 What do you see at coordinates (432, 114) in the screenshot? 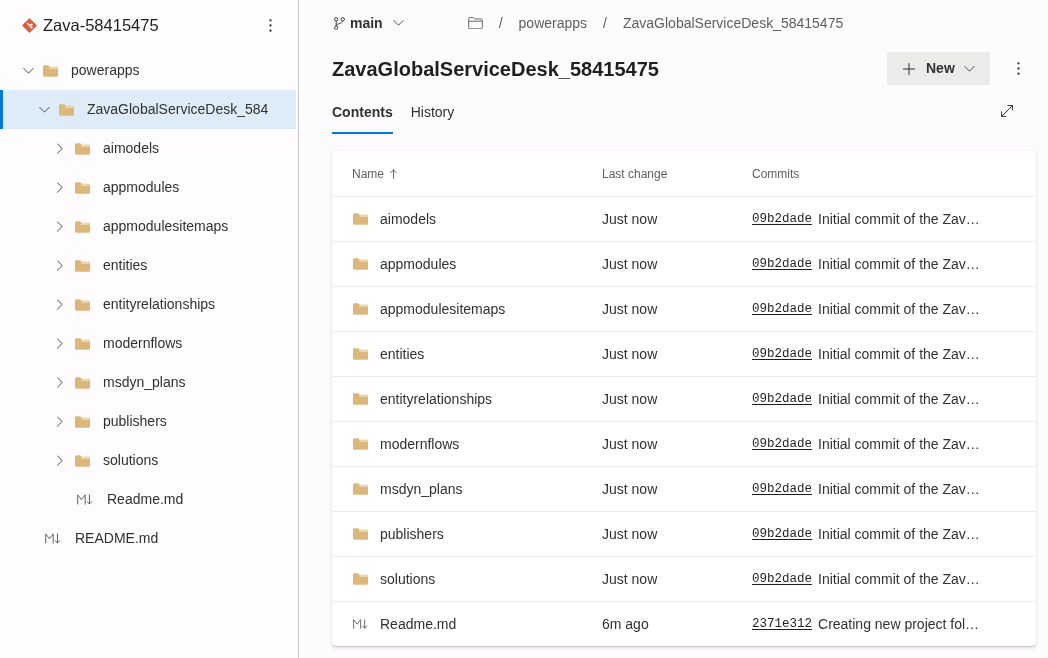
I see `tab: History` at bounding box center [432, 114].